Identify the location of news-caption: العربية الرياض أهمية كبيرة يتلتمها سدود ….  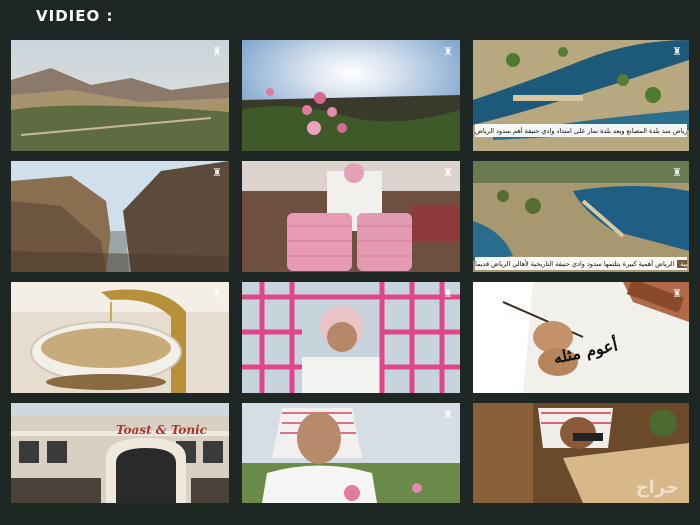
(581, 263).